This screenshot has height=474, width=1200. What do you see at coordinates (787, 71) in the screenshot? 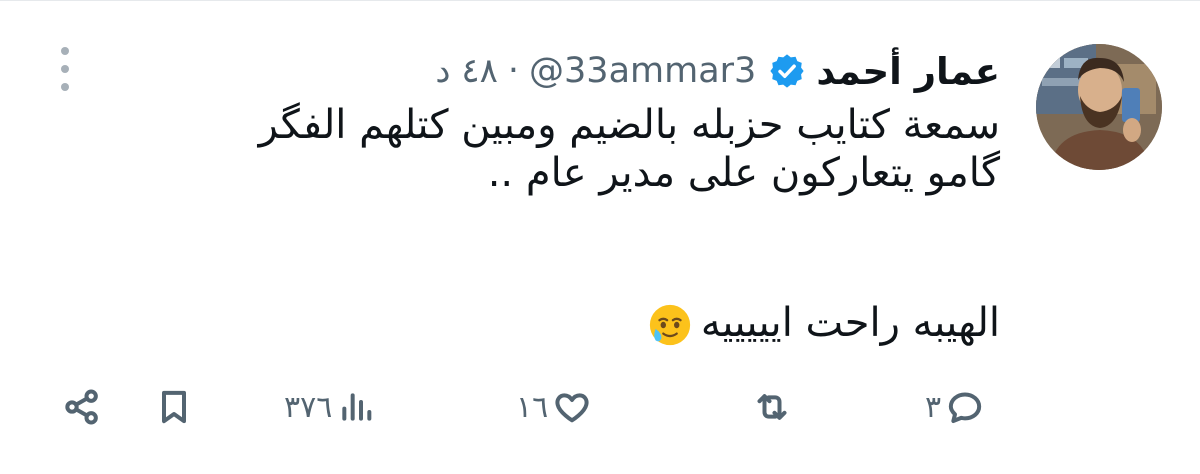
I see `verified-badge-icon` at bounding box center [787, 71].